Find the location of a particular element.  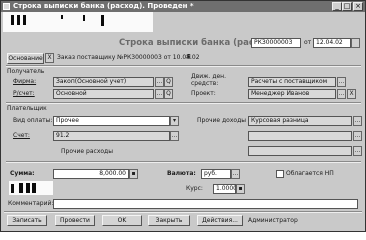

comment-label: Комментарий: is located at coordinates (31, 203).